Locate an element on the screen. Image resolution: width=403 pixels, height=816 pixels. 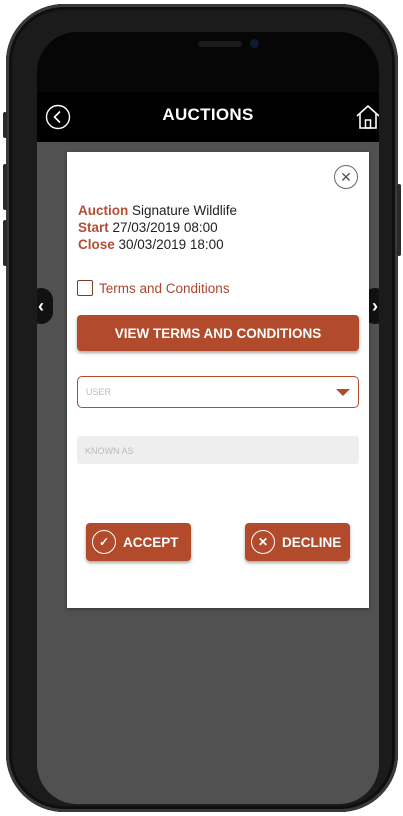
close-icon: ✕ is located at coordinates (346, 177).